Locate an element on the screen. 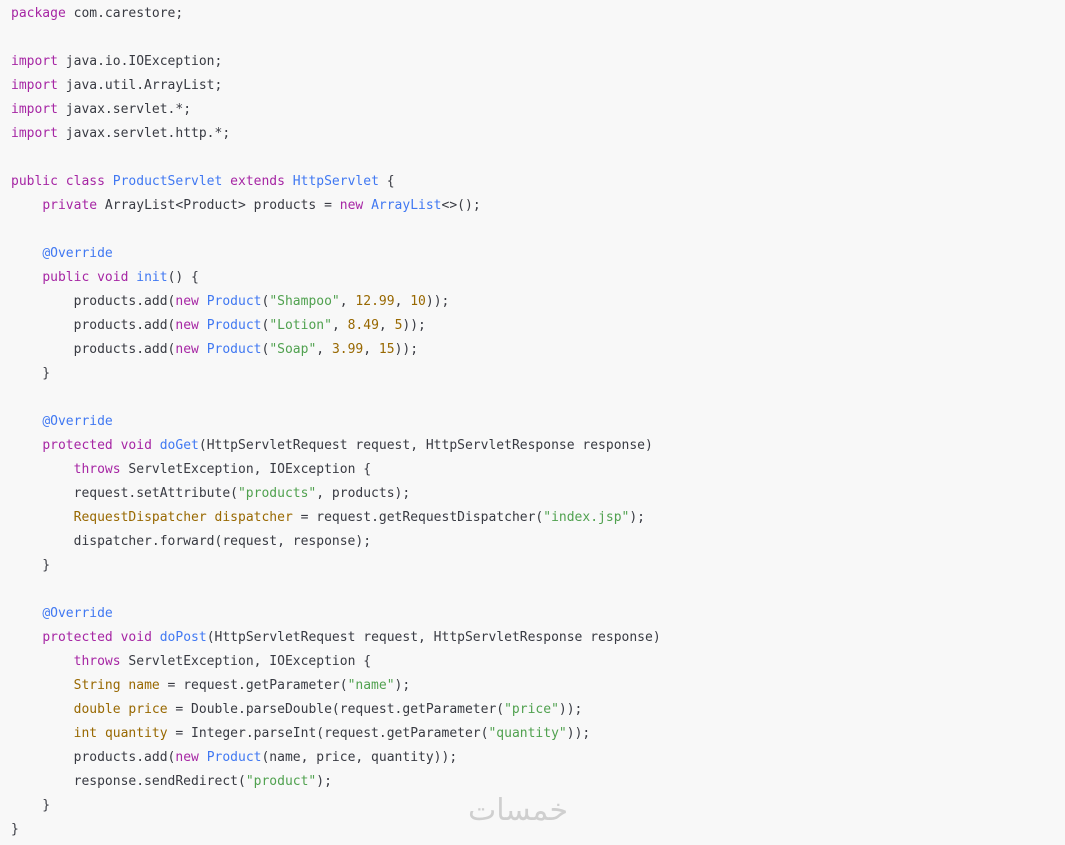 The image size is (1065, 845). code-token: 8.49 is located at coordinates (363, 325).